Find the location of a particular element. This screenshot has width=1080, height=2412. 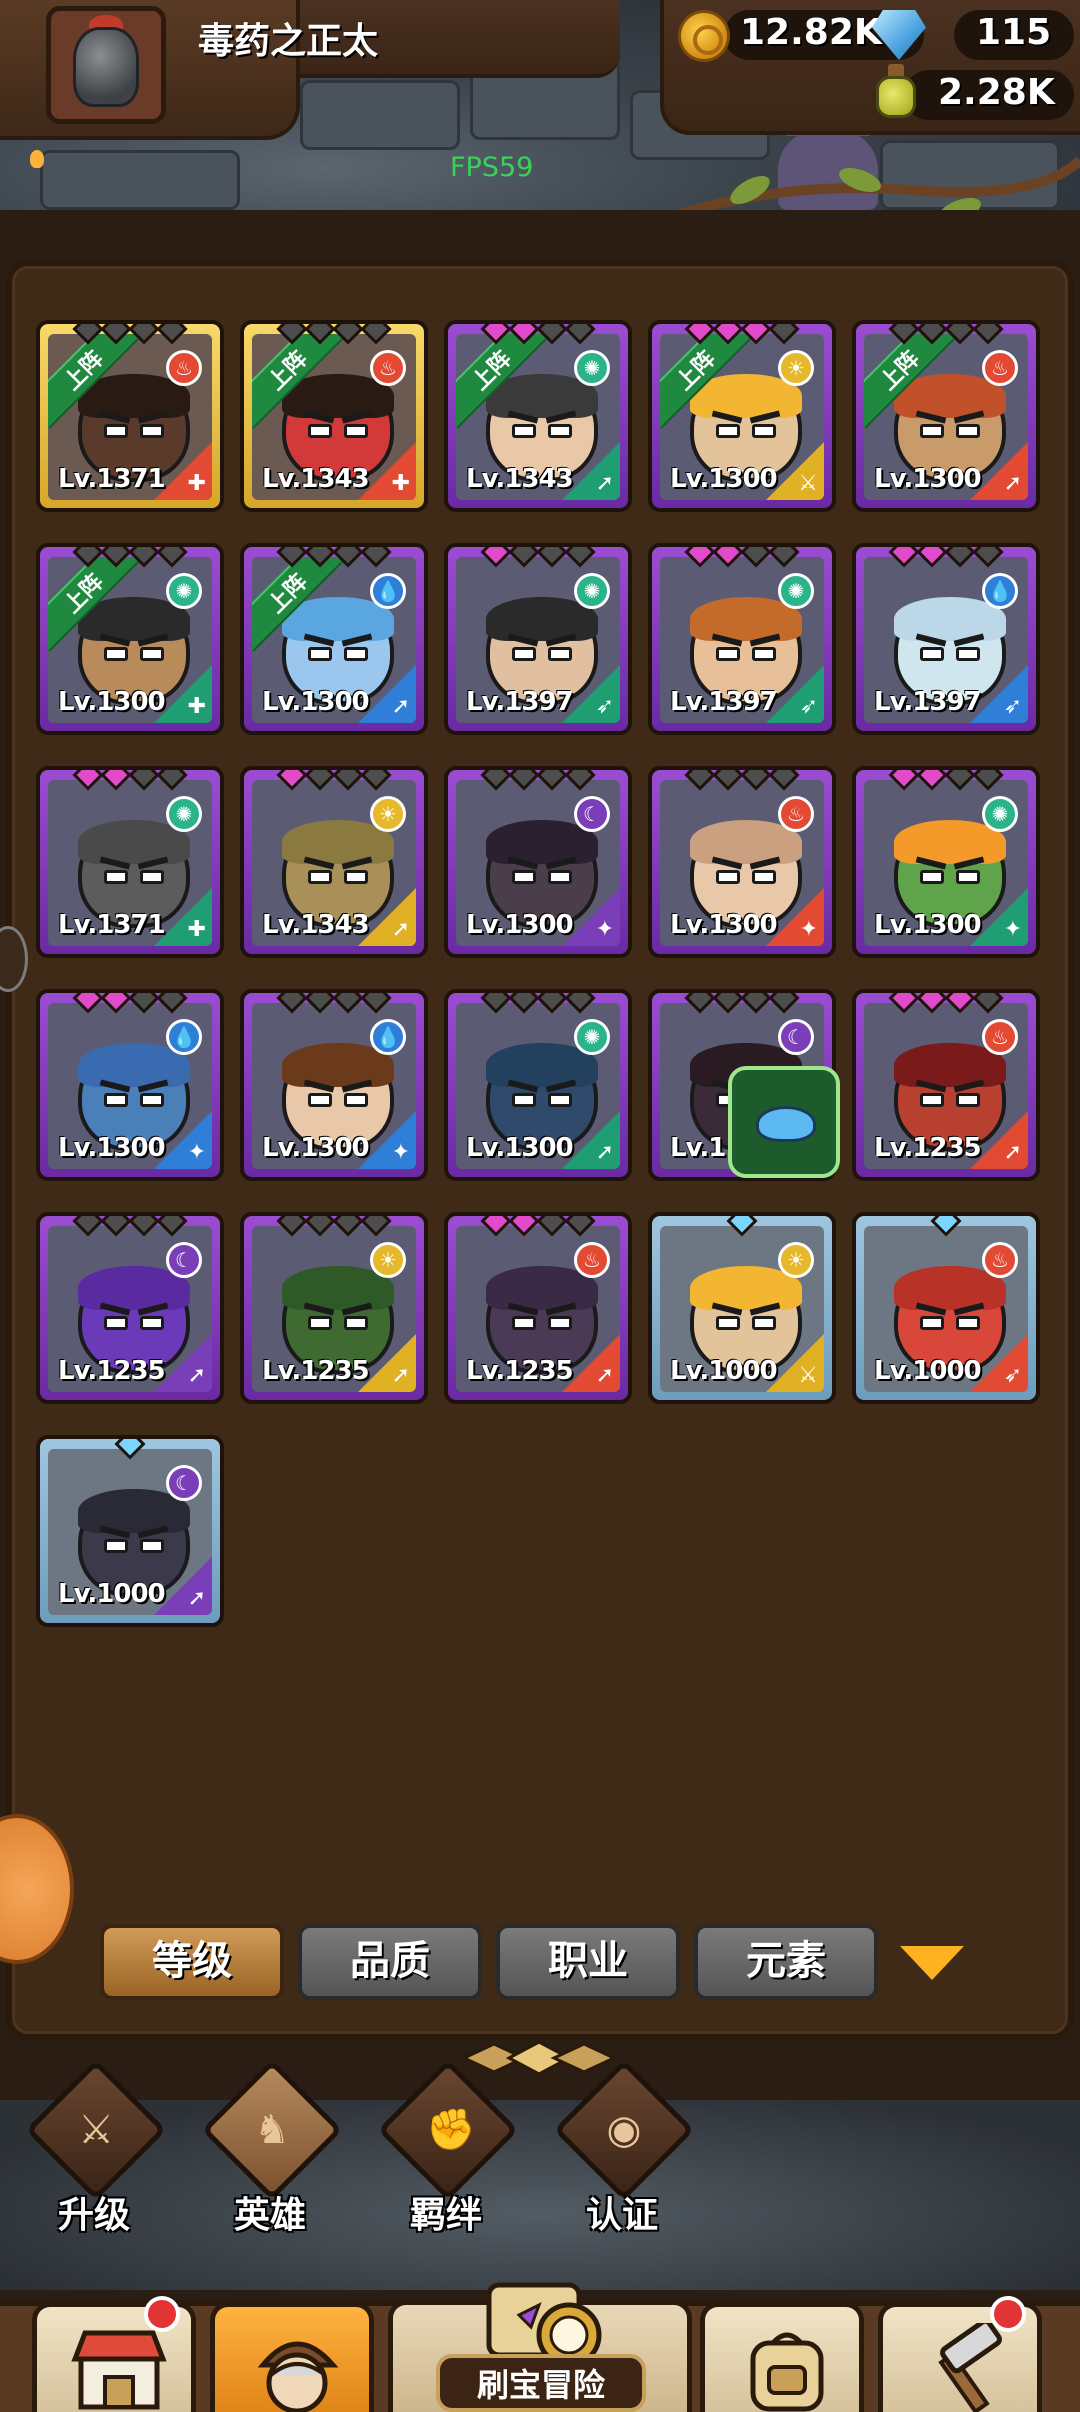

hero-card: 💧 ➶ Lv.1397 is located at coordinates (946, 639).